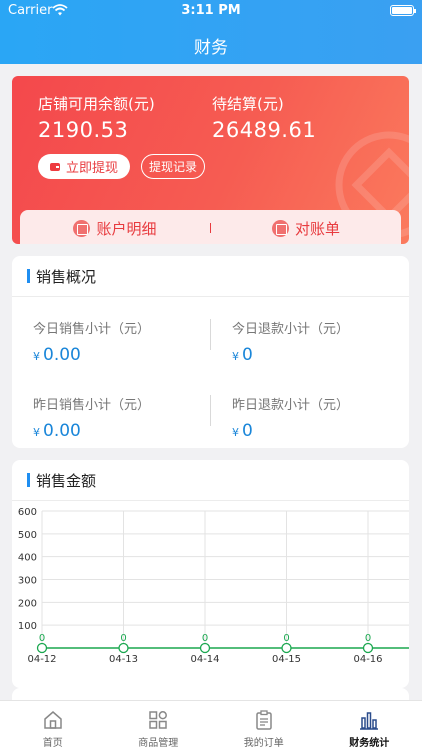 The width and height of the screenshot is (422, 750). Describe the element at coordinates (52, 743) in the screenshot. I see `nav-home-label: 首页` at that location.